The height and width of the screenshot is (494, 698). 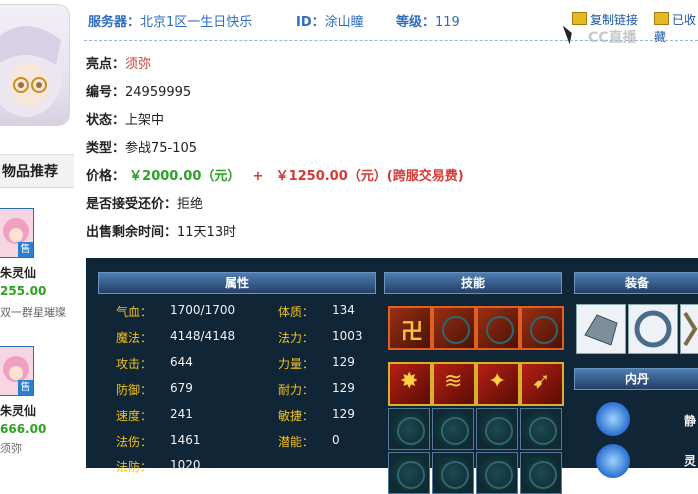 I want to click on wave-skill-icon: ≋, so click(x=453, y=381).